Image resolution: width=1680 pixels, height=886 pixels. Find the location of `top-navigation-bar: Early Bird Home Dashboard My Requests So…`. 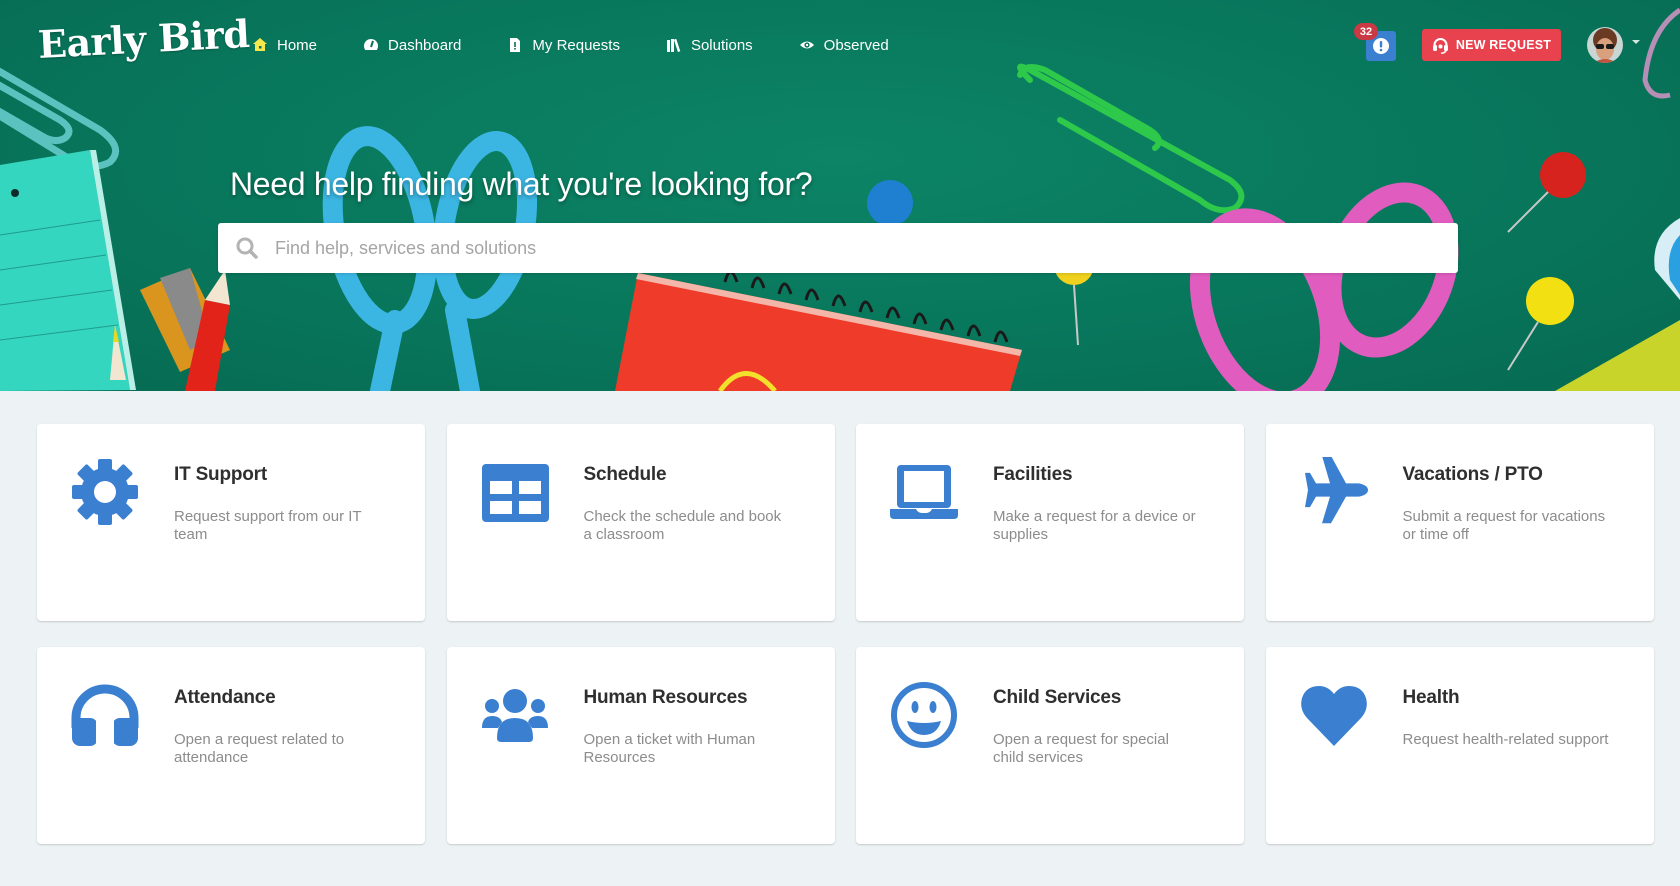

top-navigation-bar: Early Bird Home Dashboard My Requests So… is located at coordinates (840, 45).